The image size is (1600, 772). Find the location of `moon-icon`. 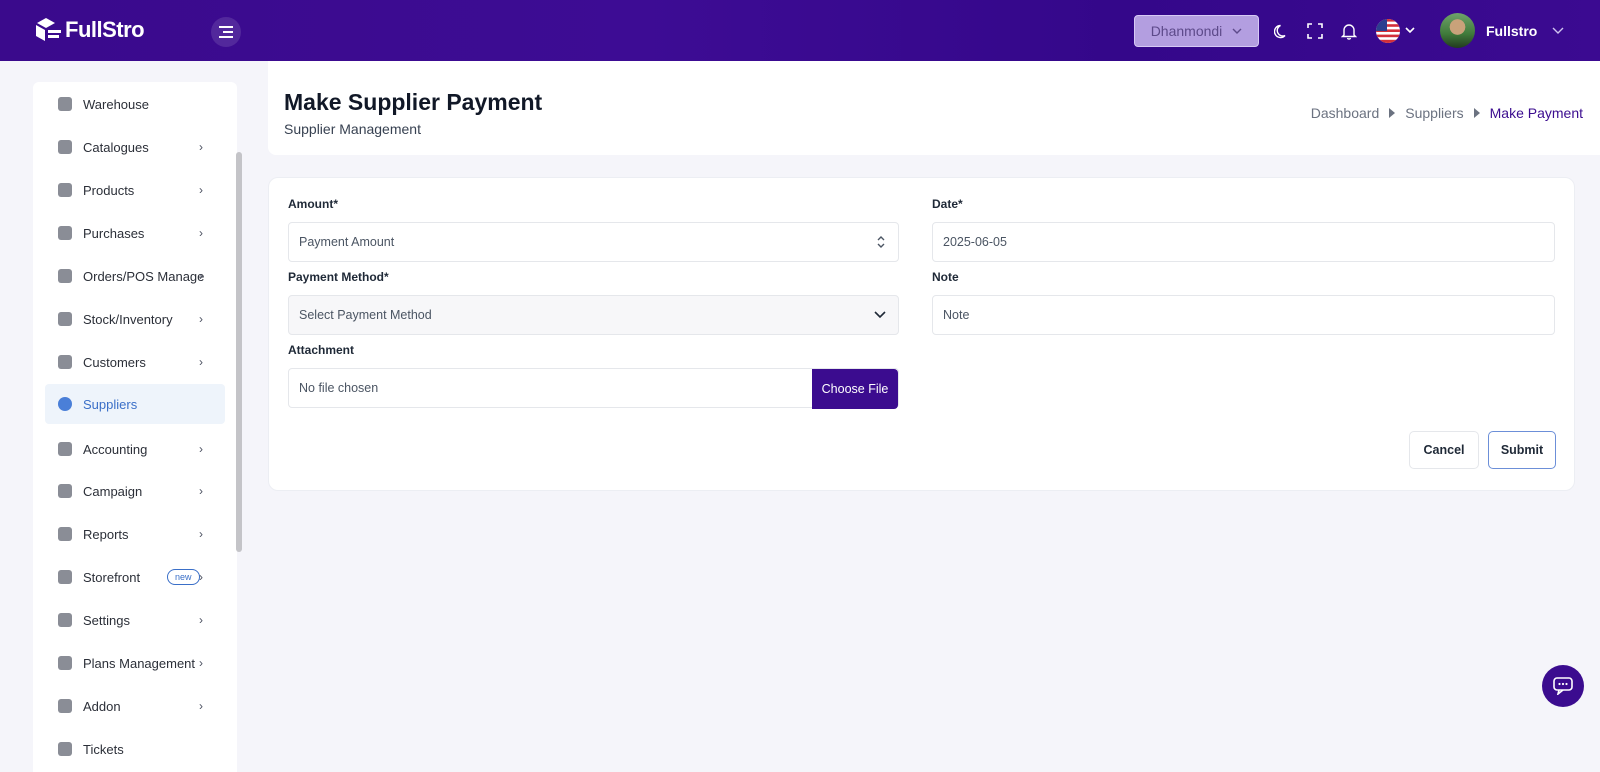

moon-icon is located at coordinates (1280, 31).